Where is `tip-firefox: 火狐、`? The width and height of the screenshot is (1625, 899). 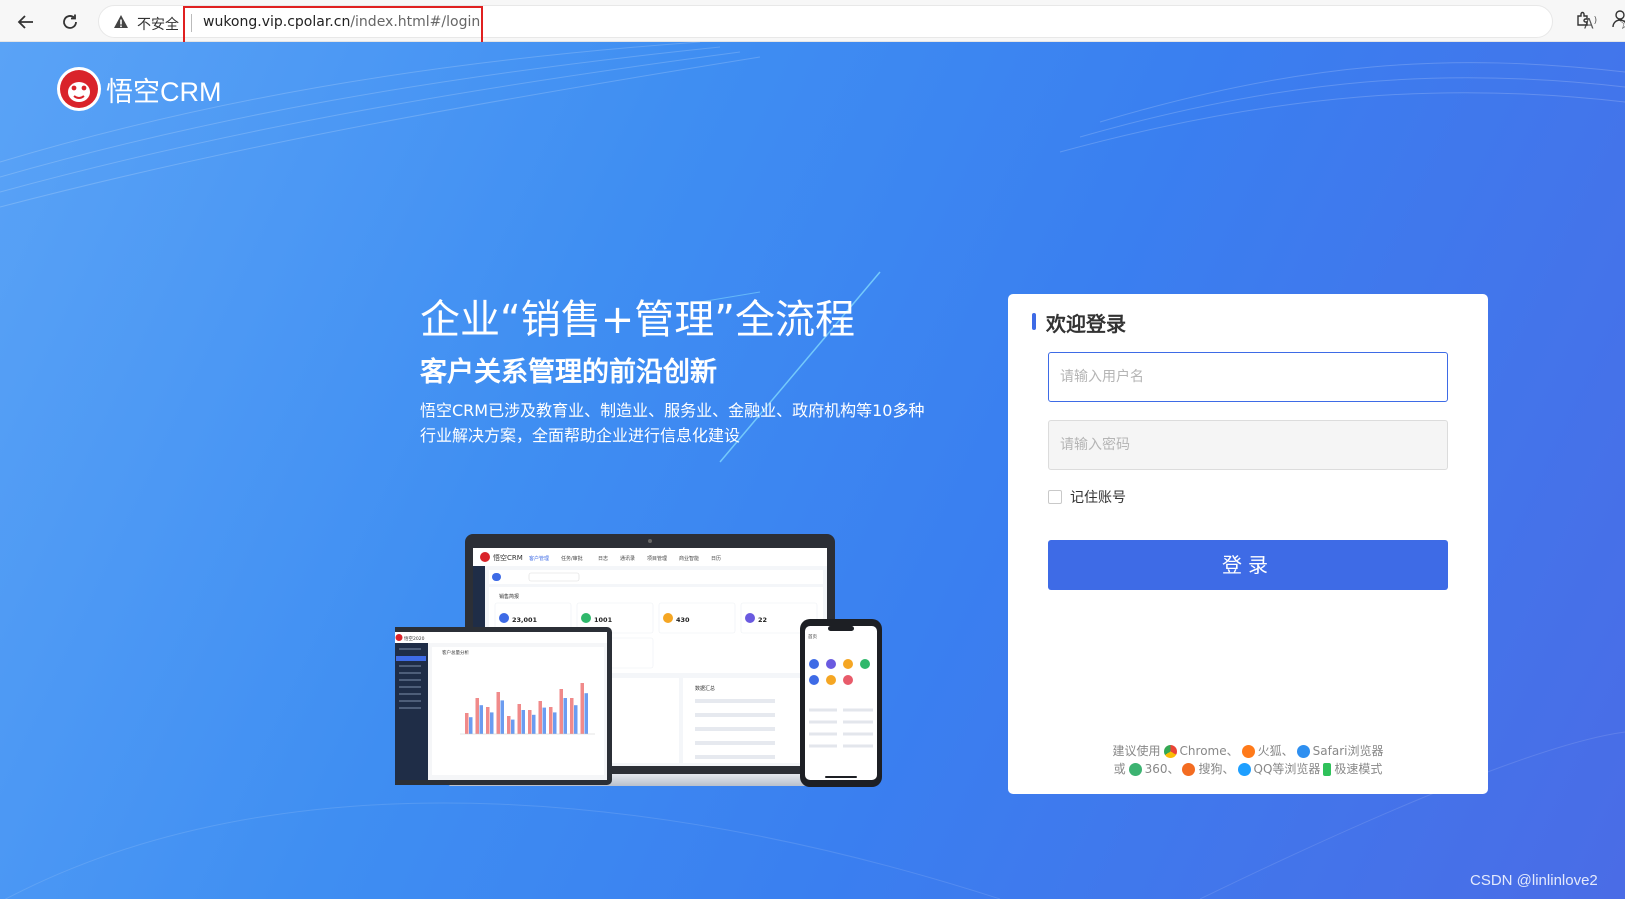 tip-firefox: 火狐、 is located at coordinates (1275, 751).